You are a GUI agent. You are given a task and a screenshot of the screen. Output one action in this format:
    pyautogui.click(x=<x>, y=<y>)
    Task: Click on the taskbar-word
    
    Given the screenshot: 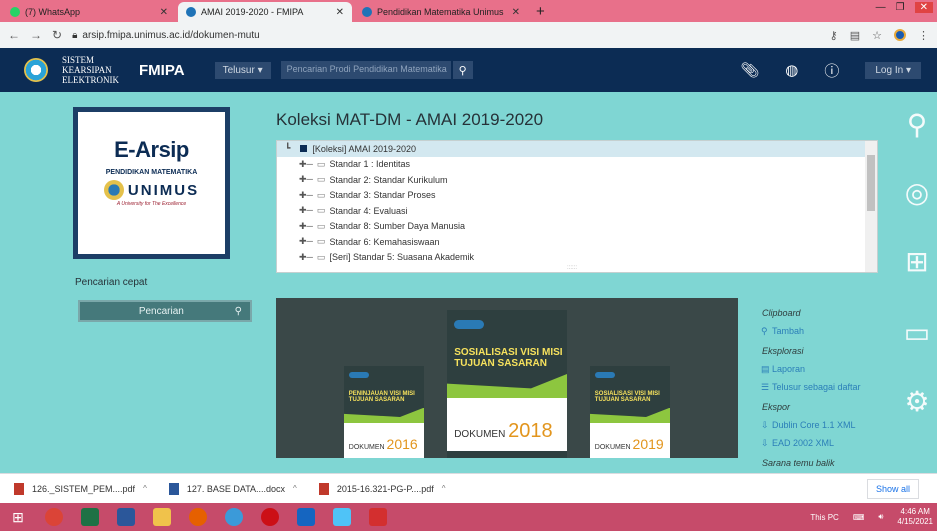 What is the action you would take?
    pyautogui.click(x=126, y=517)
    